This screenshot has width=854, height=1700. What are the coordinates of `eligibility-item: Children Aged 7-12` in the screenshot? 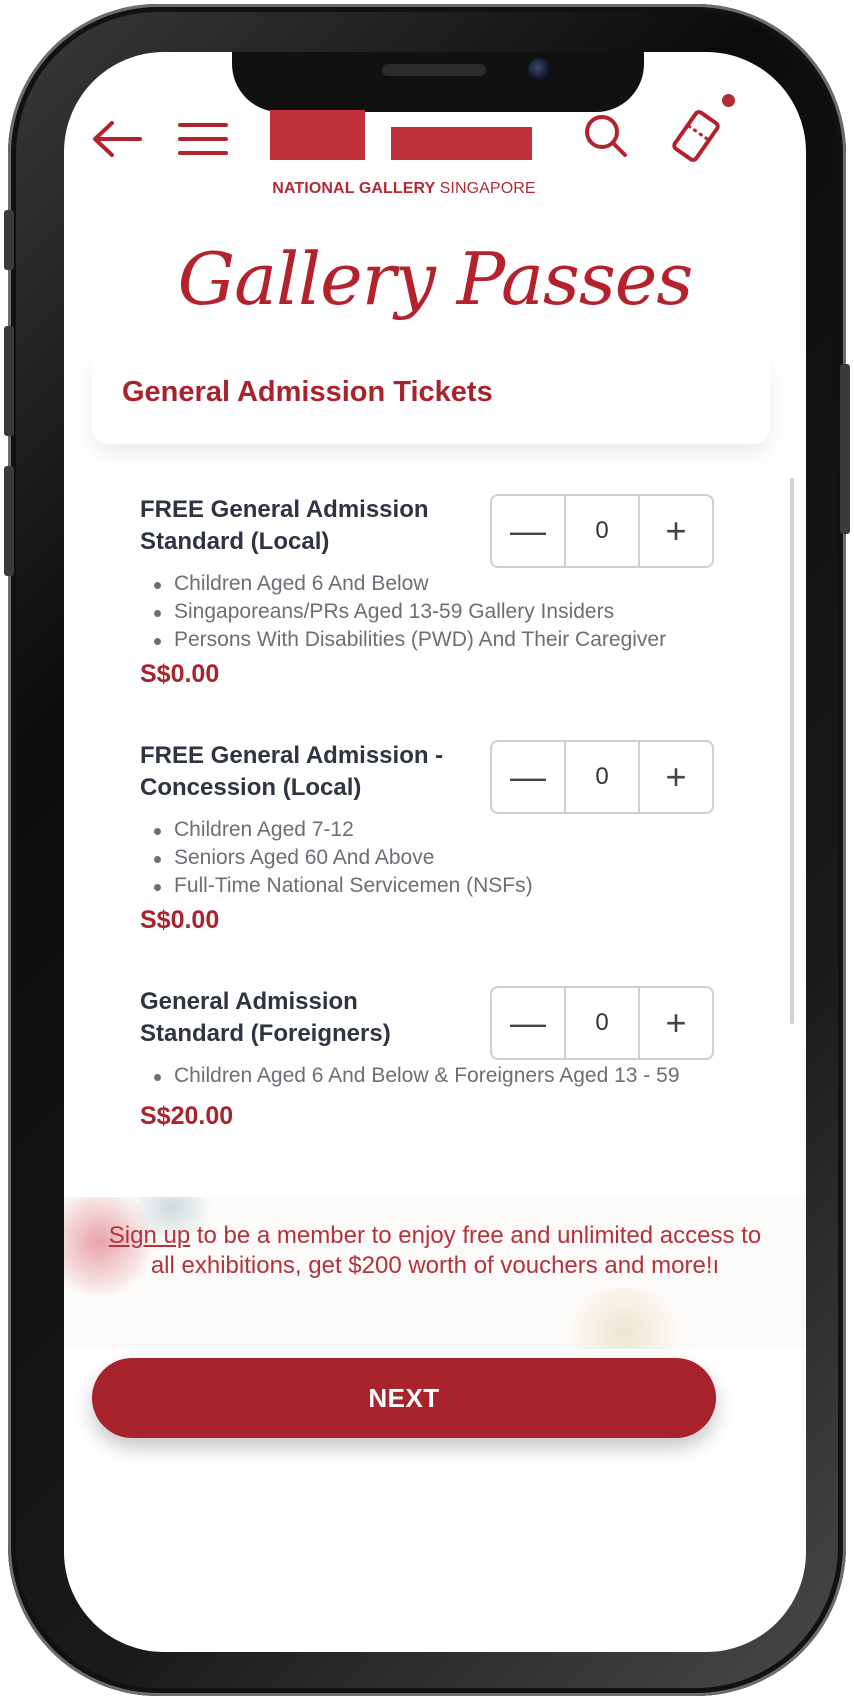 It's located at (343, 830).